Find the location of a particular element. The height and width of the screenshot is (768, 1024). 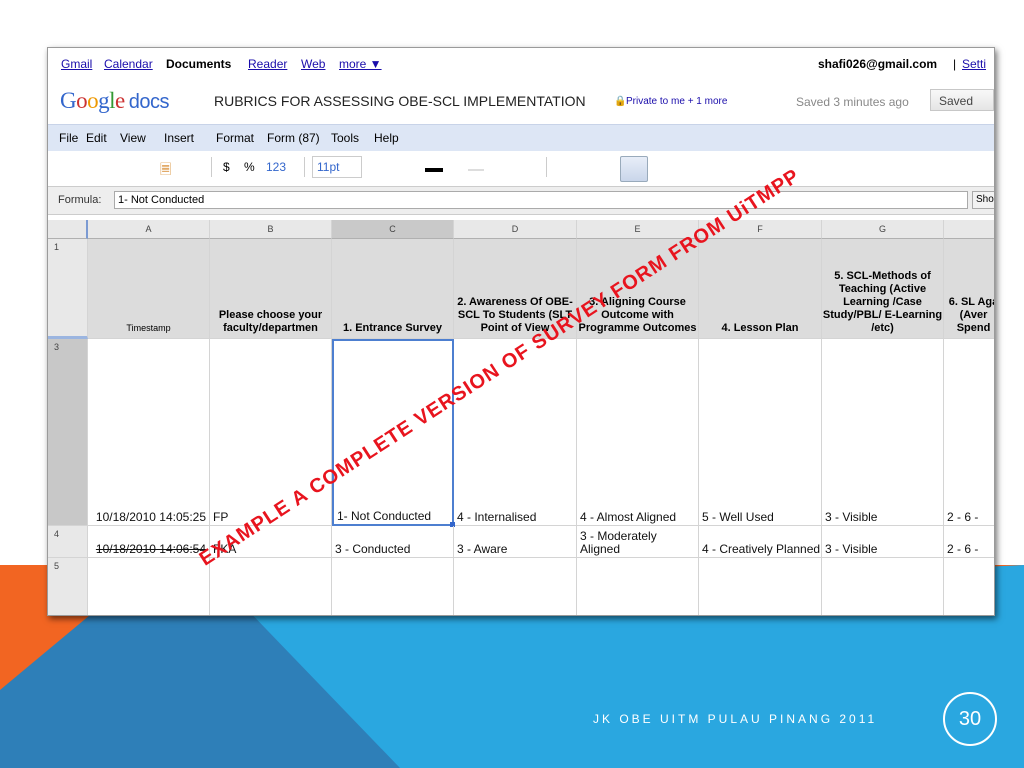

row-header-3: 3 is located at coordinates (68, 432).